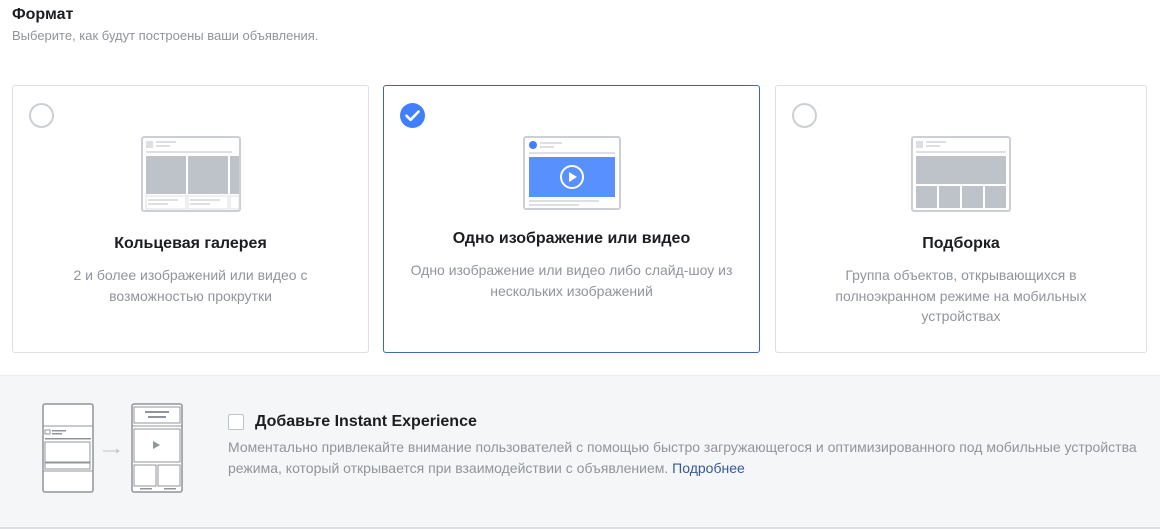 The height and width of the screenshot is (529, 1160). I want to click on instant-experience-title: Добавьте Instant Experience, so click(366, 421).